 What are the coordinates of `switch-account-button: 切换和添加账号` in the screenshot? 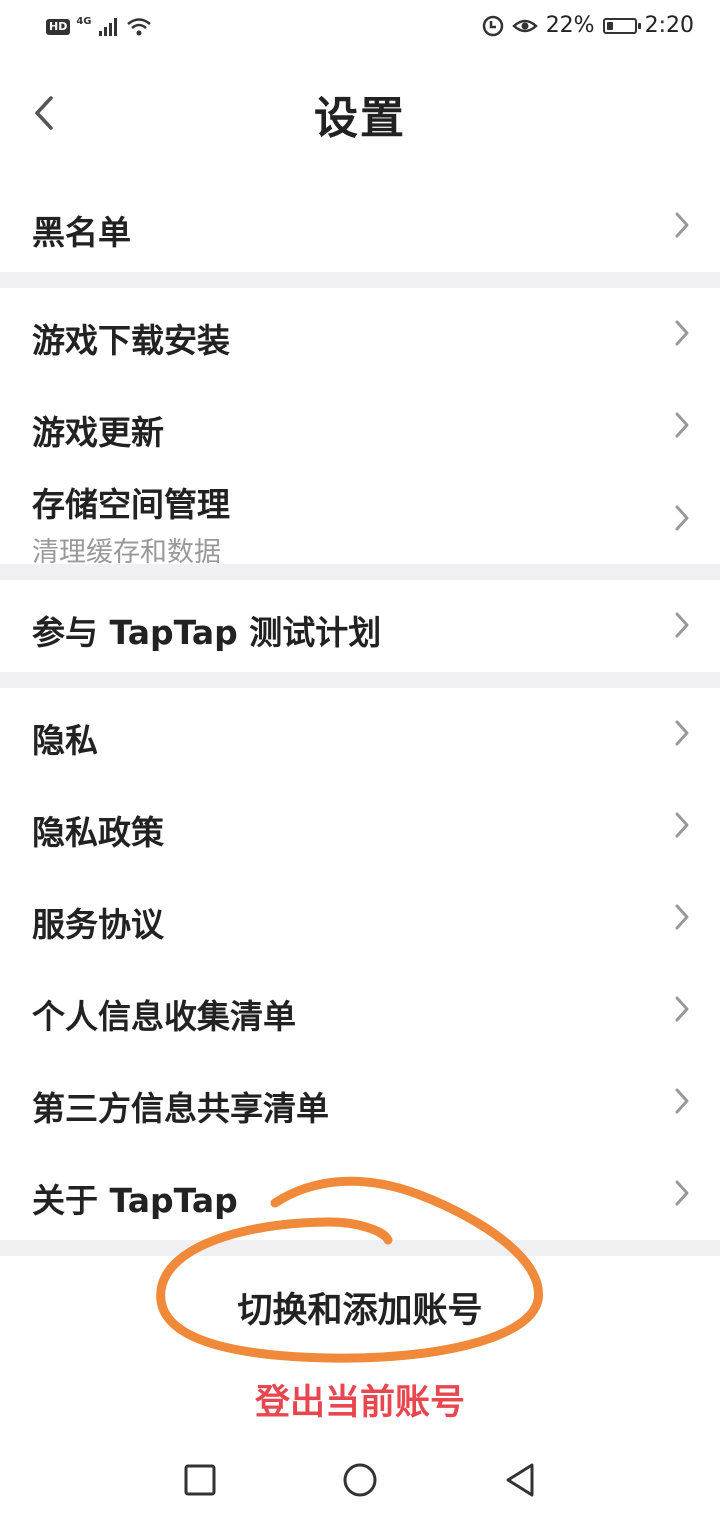 It's located at (360, 1307).